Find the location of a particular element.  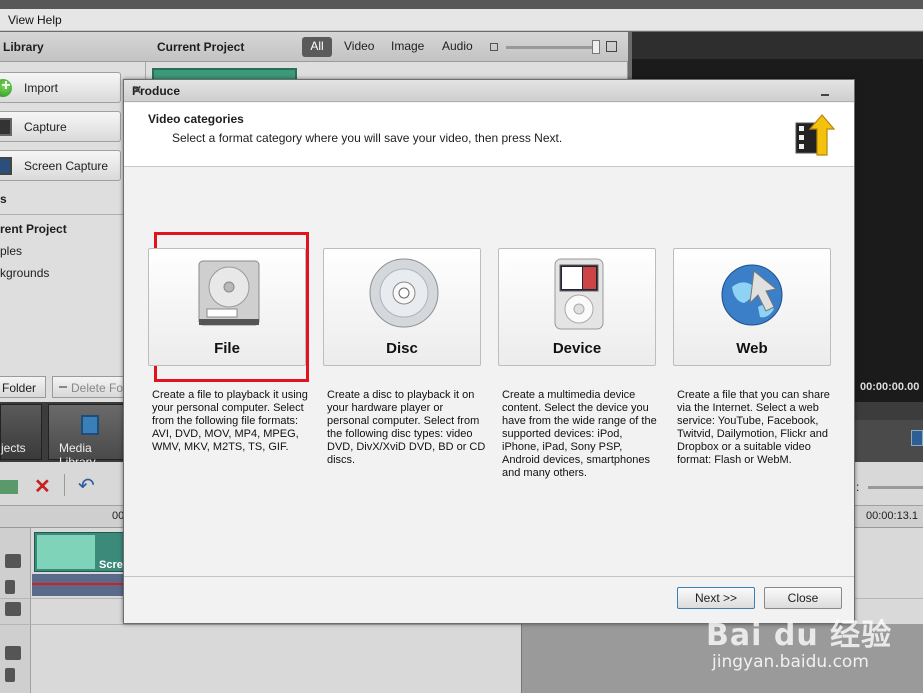

tree-item-samples: ples is located at coordinates (11, 251).